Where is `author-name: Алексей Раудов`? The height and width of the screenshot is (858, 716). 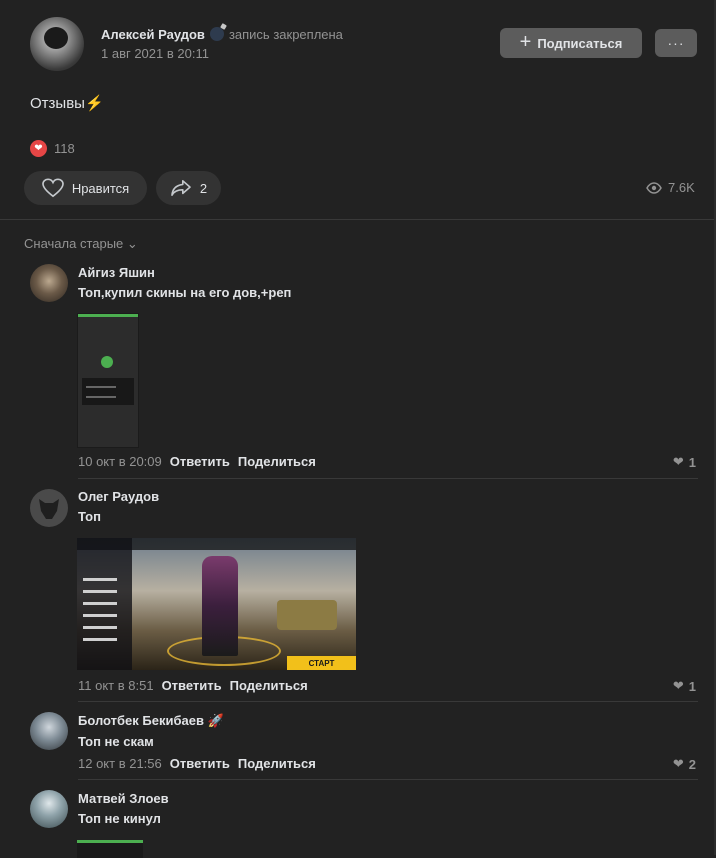
author-name: Алексей Раудов is located at coordinates (153, 34).